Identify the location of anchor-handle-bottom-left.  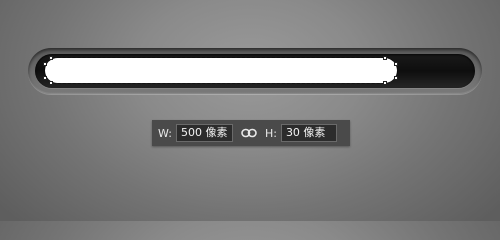
(51, 83).